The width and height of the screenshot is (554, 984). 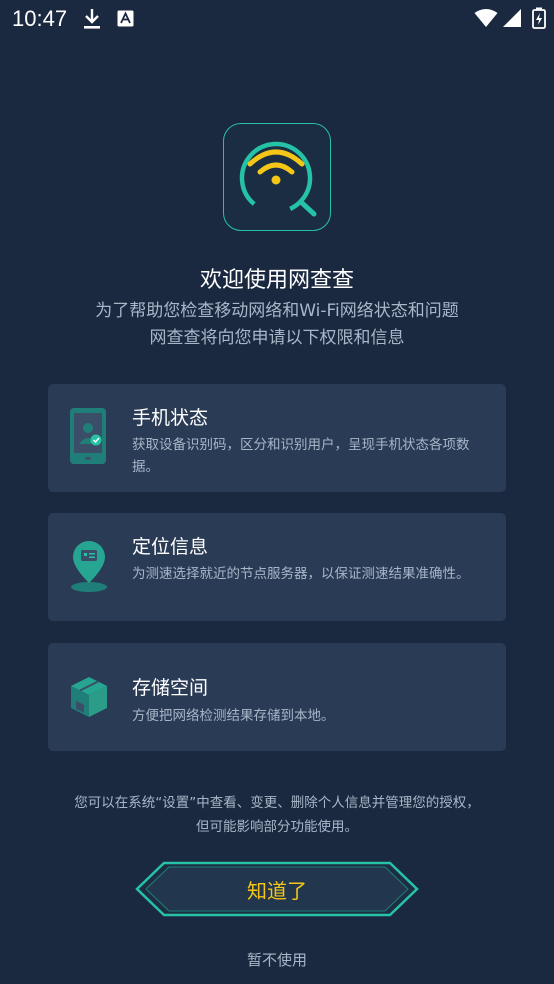 What do you see at coordinates (277, 803) in the screenshot?
I see `privacy-notice-line1: 您可以在系统“设置”中查看、变更、删除个人信息并管理您的授权，` at bounding box center [277, 803].